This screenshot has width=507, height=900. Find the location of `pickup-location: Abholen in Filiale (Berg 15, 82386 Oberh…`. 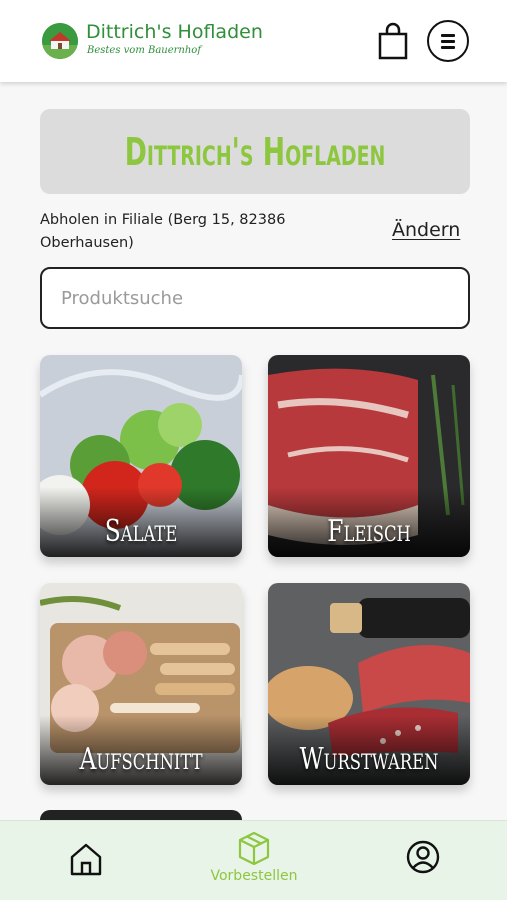

pickup-location: Abholen in Filiale (Berg 15, 82386 Oberh… is located at coordinates (163, 231).